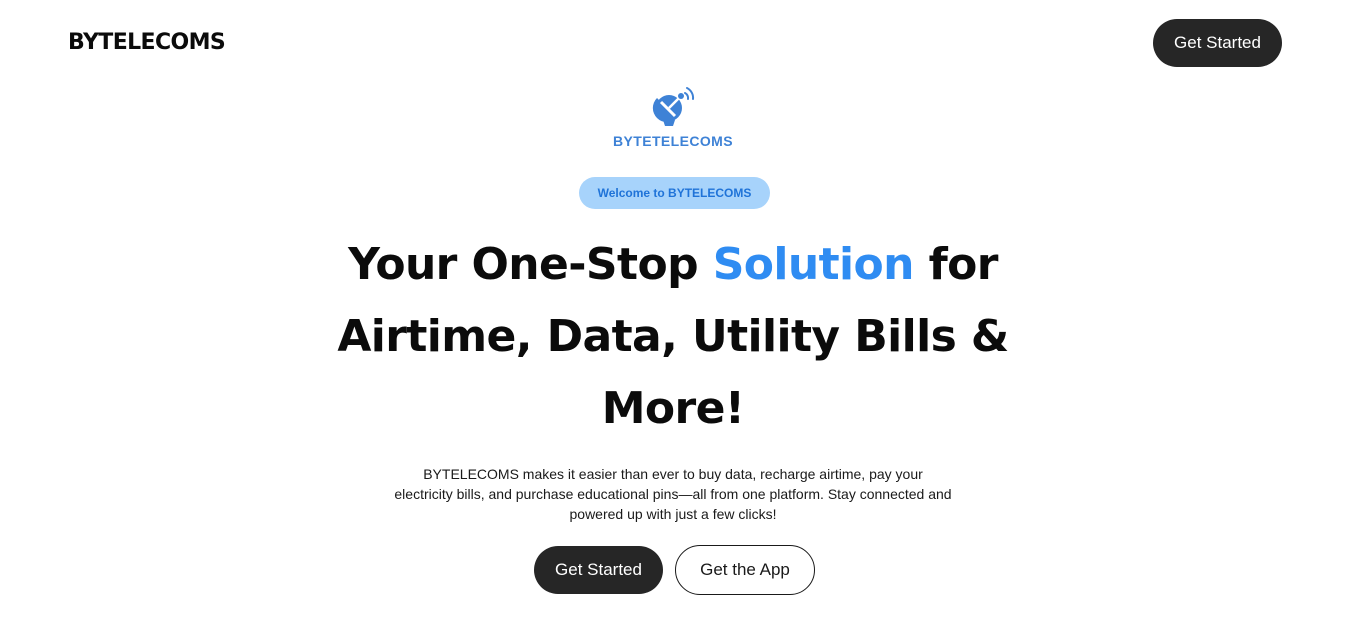 This screenshot has height=641, width=1346. What do you see at coordinates (674, 193) in the screenshot?
I see `welcome-badge: Welcome to BYTELECOMS` at bounding box center [674, 193].